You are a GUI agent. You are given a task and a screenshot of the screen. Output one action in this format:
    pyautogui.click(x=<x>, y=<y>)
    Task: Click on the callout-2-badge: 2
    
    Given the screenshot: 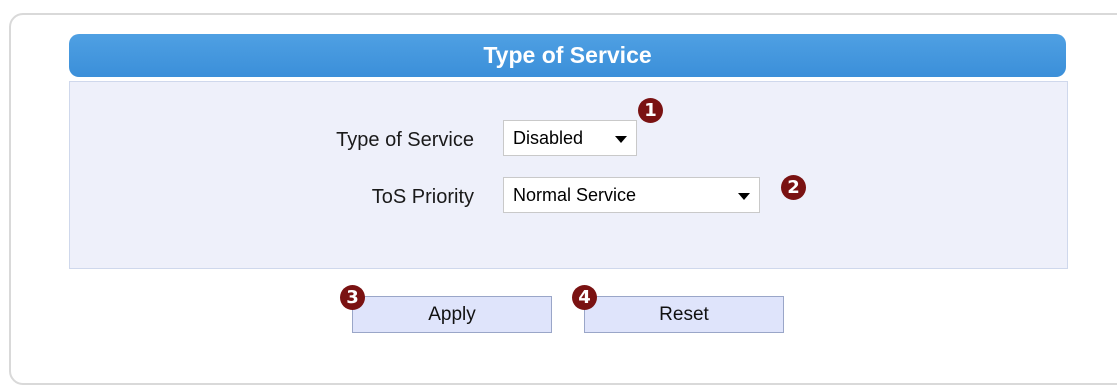 What is the action you would take?
    pyautogui.click(x=793, y=187)
    